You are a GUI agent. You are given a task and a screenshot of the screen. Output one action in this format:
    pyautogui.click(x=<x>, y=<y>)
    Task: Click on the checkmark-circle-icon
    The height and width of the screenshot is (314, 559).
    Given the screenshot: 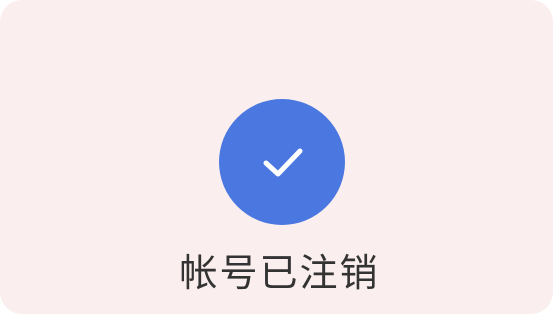 What is the action you would take?
    pyautogui.click(x=282, y=162)
    